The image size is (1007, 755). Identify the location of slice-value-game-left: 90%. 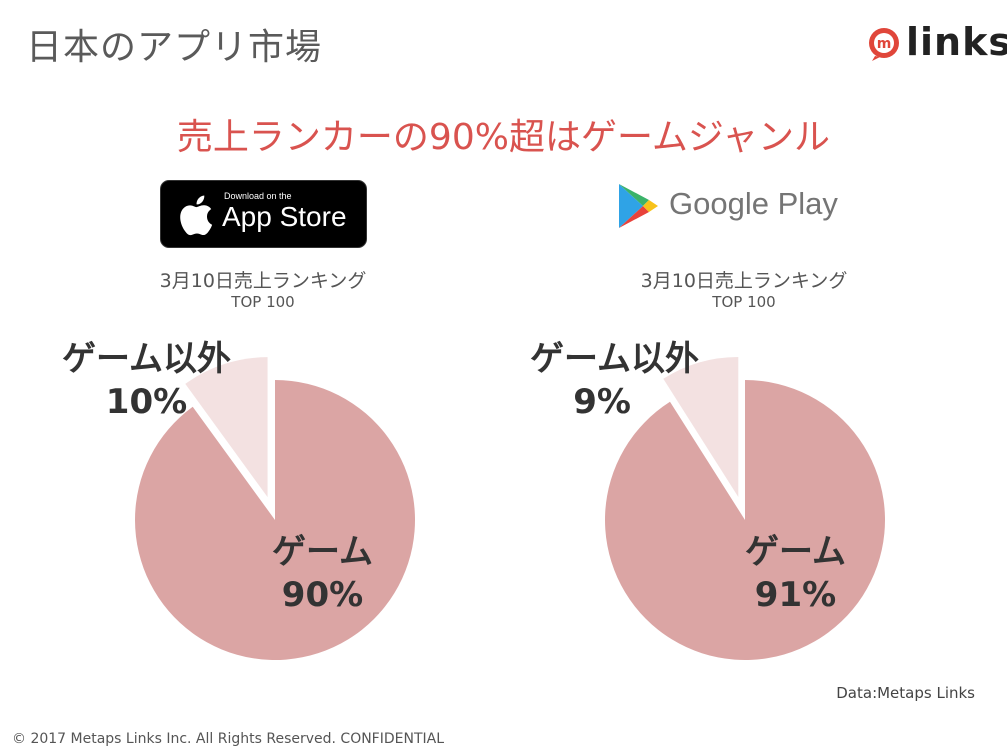
(322, 594).